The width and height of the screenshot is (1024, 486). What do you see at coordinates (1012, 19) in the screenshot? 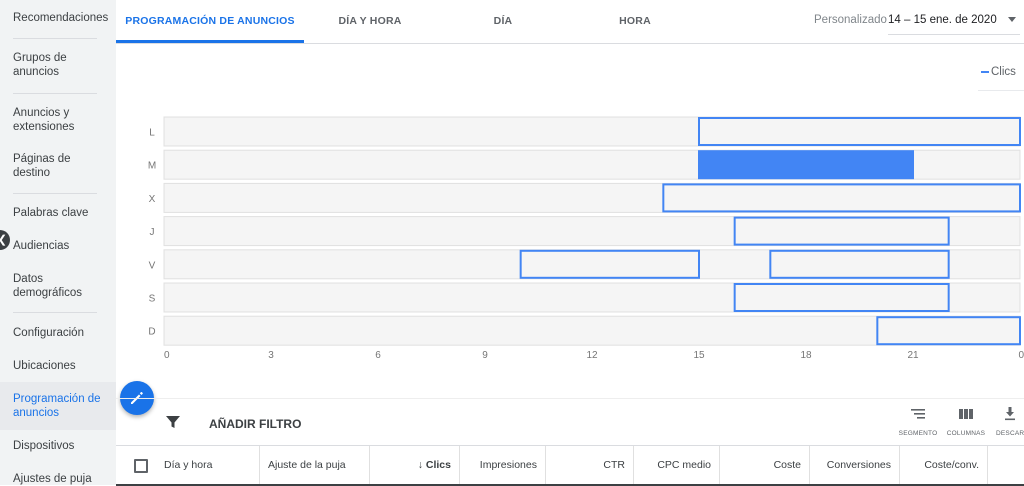
I see `dropdown-caret-icon` at bounding box center [1012, 19].